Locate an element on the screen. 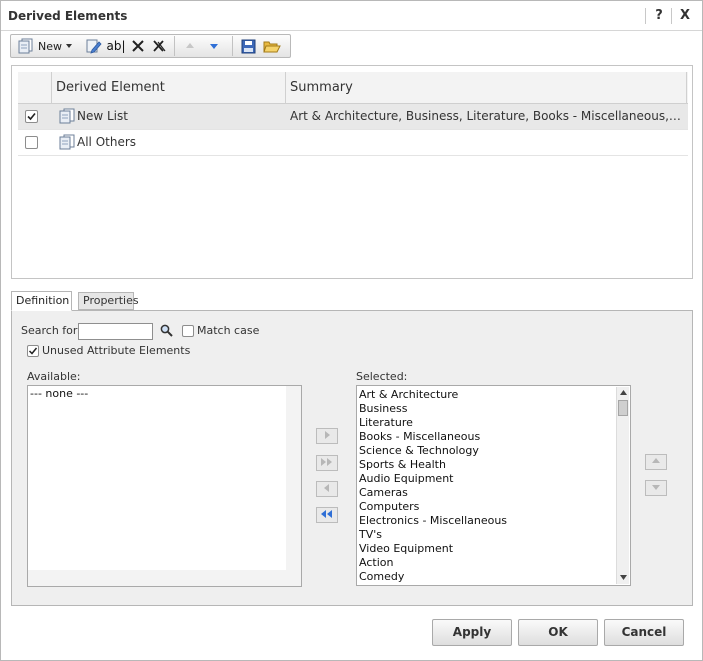  open-folder-icon is located at coordinates (272, 46).